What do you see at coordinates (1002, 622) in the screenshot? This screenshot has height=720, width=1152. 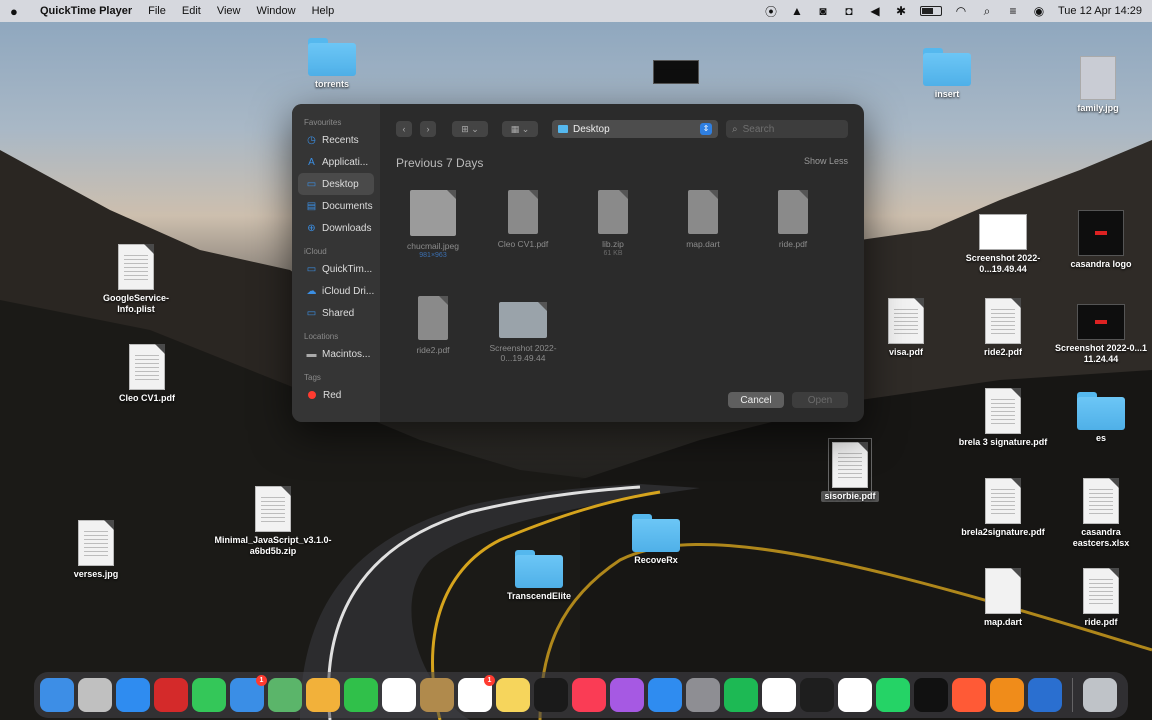 I see `desktop-icon-label: map.dart` at bounding box center [1002, 622].